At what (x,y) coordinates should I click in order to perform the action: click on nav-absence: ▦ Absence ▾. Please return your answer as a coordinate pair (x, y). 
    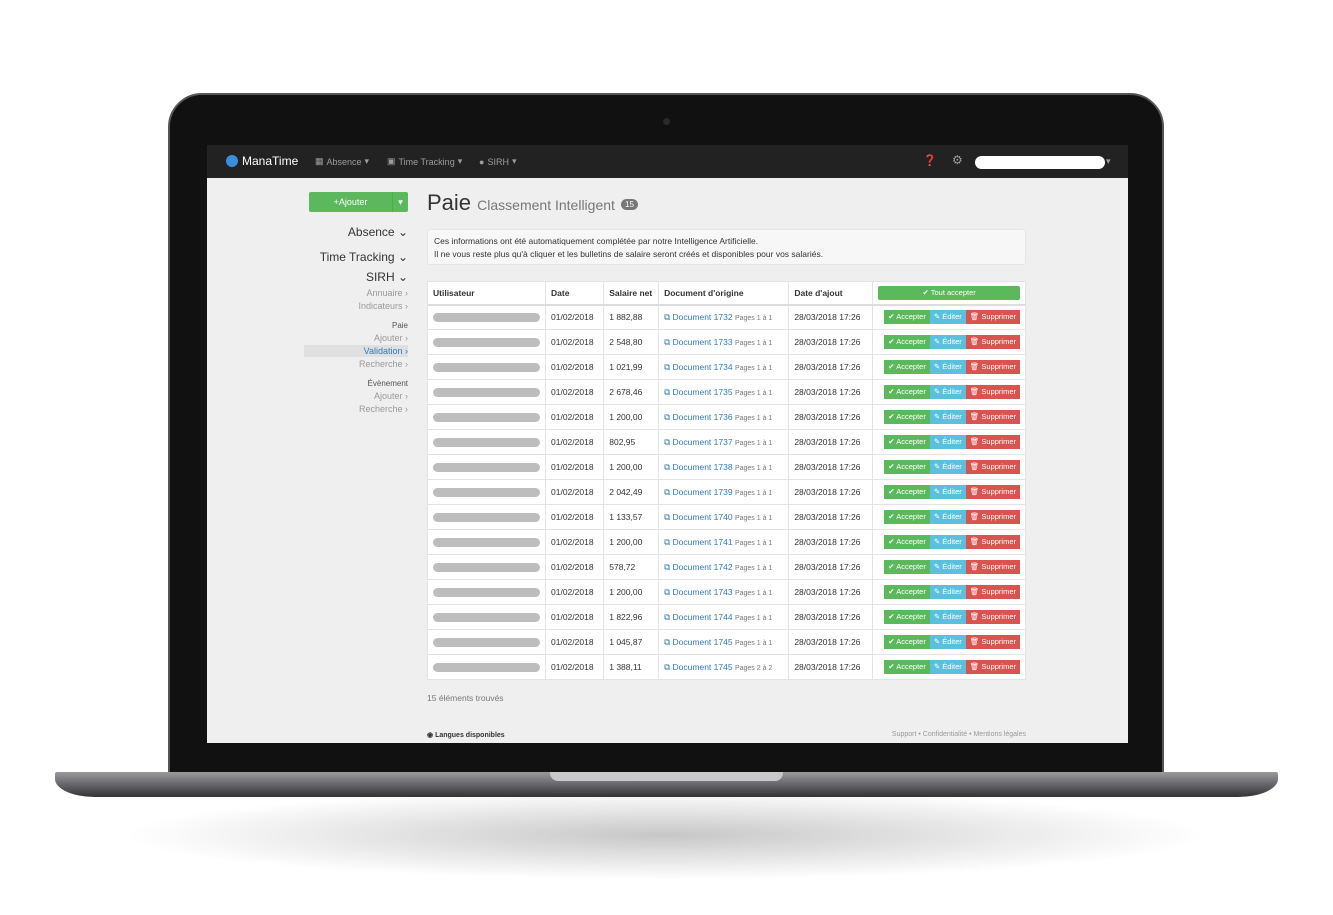
    Looking at the image, I should click on (342, 161).